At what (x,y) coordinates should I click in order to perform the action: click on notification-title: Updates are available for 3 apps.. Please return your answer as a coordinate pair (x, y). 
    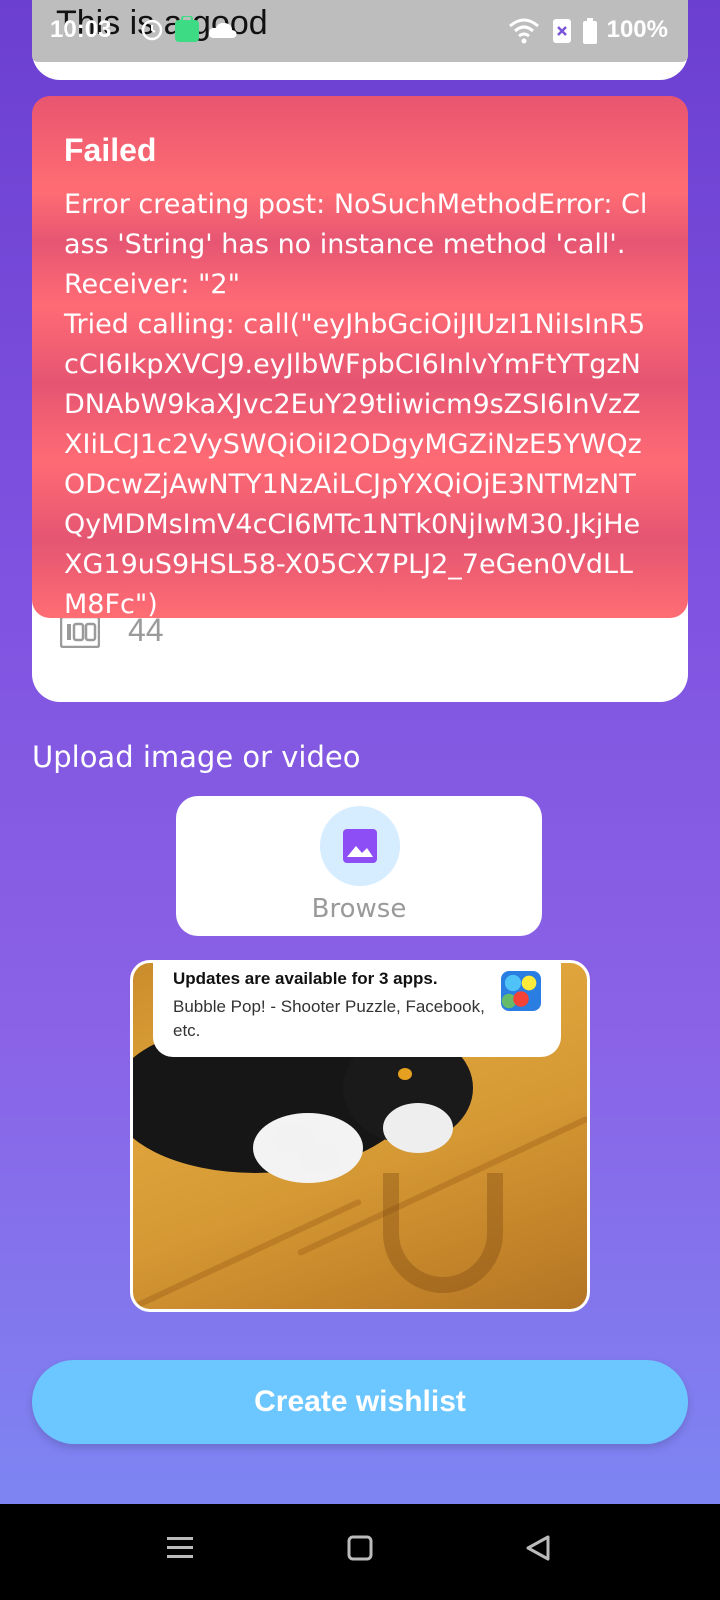
    Looking at the image, I should click on (305, 978).